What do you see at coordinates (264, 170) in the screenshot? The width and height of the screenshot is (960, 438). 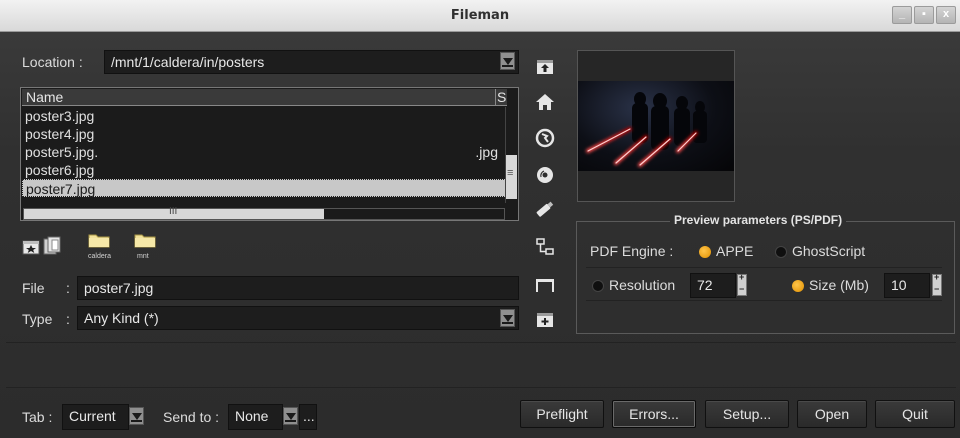 I see `list-item: poster6.jpg` at bounding box center [264, 170].